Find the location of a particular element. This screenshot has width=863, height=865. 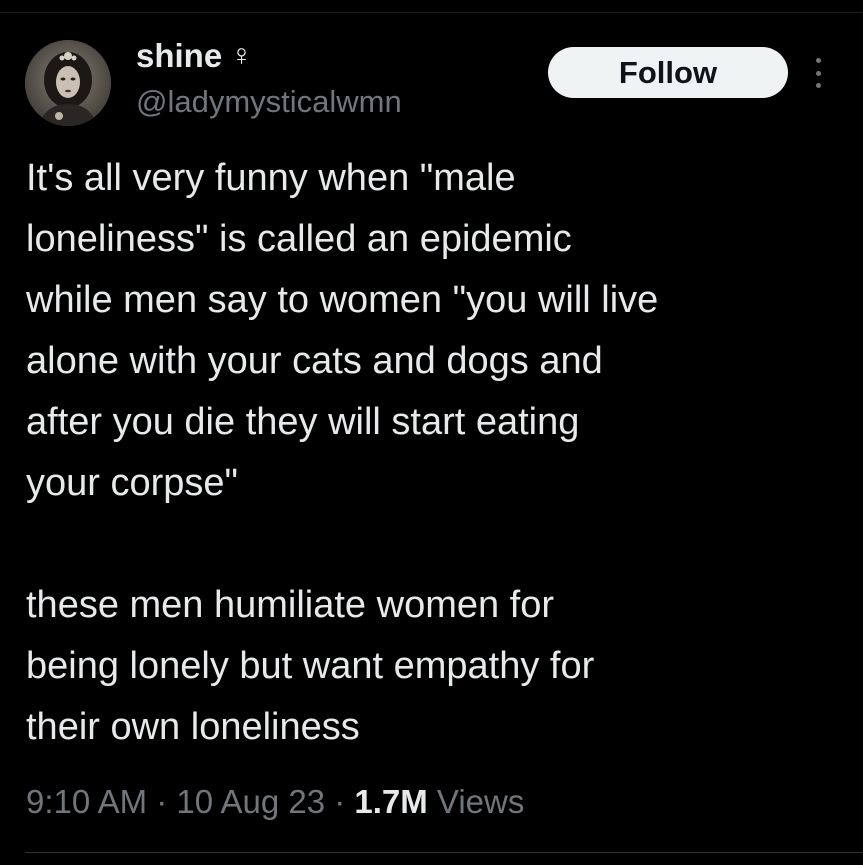

tweet-line: It's all very funny when "male is located at coordinates (271, 178).